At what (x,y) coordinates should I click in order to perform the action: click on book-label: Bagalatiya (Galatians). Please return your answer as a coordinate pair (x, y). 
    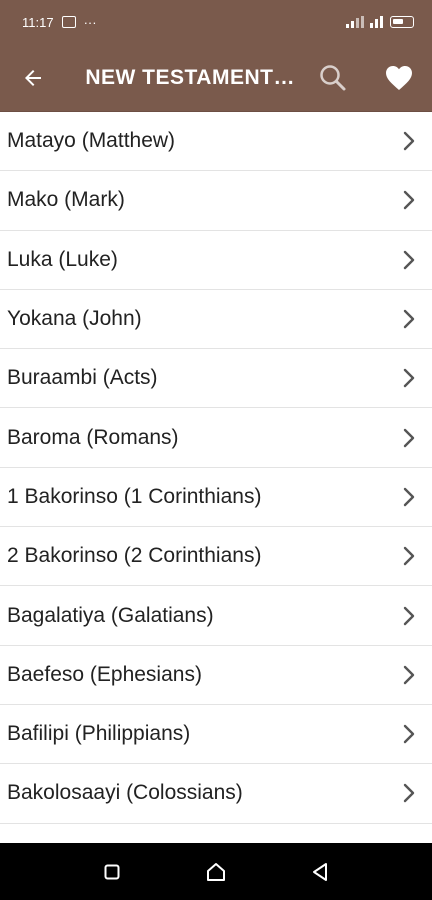
    Looking at the image, I should click on (110, 615).